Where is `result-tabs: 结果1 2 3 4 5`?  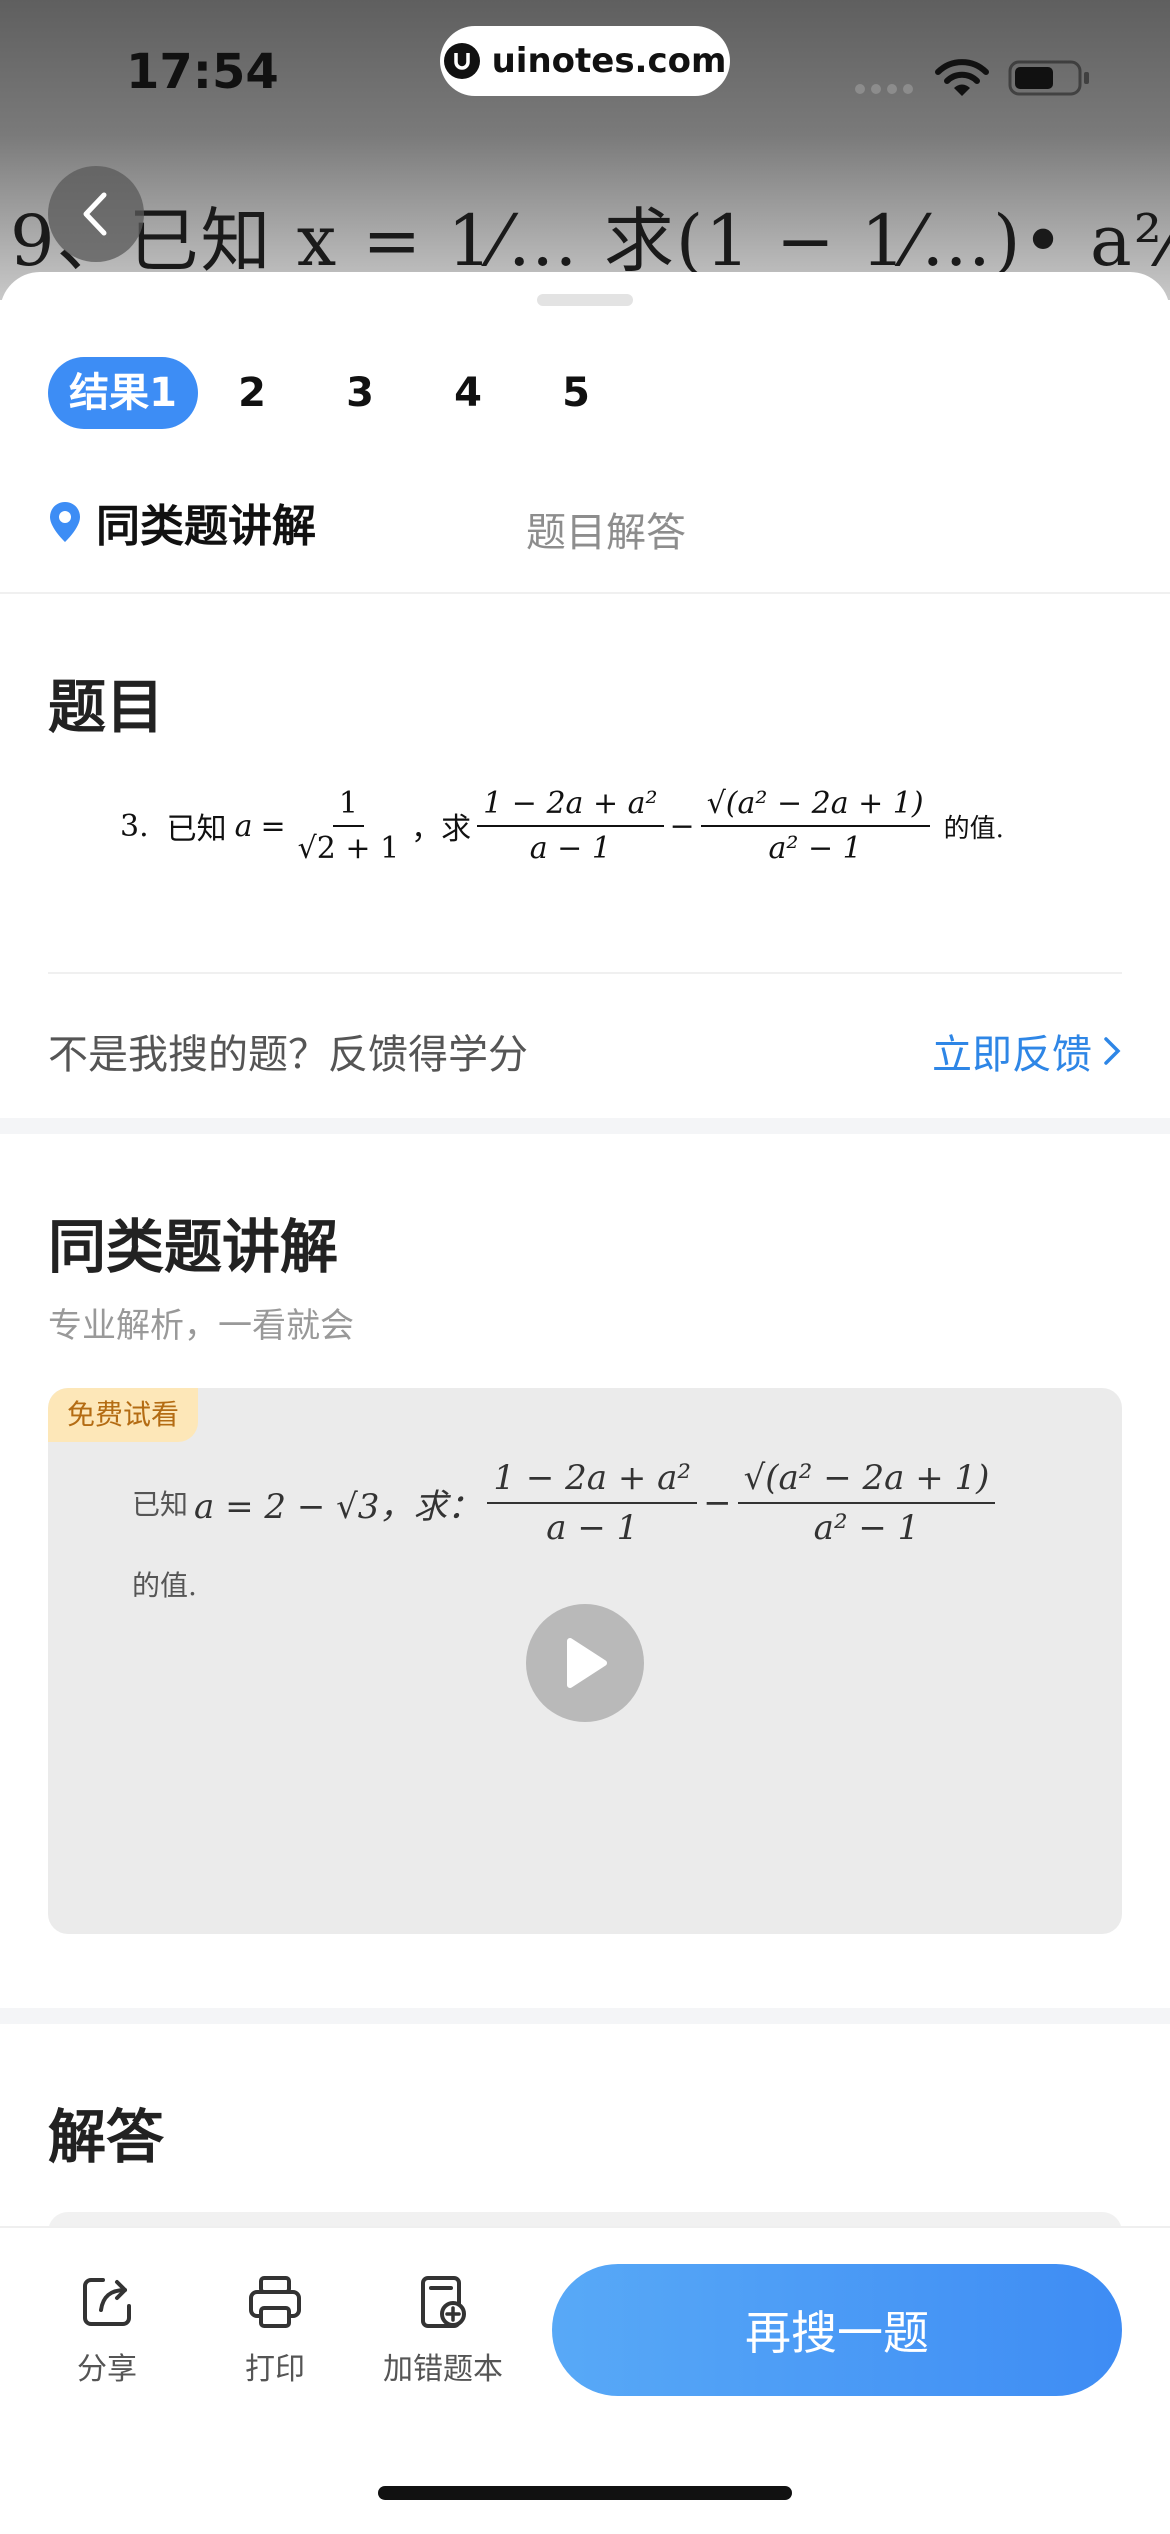 result-tabs: 结果1 2 3 4 5 is located at coordinates (339, 393).